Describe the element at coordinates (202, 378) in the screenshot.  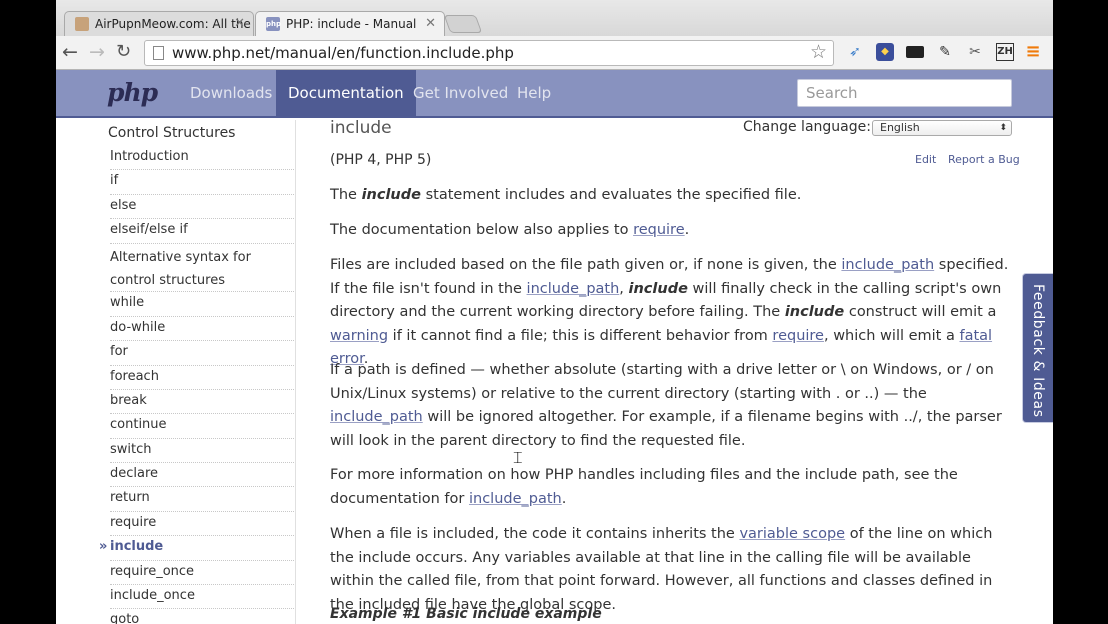
I see `sidebar-item-foreach: foreach` at that location.